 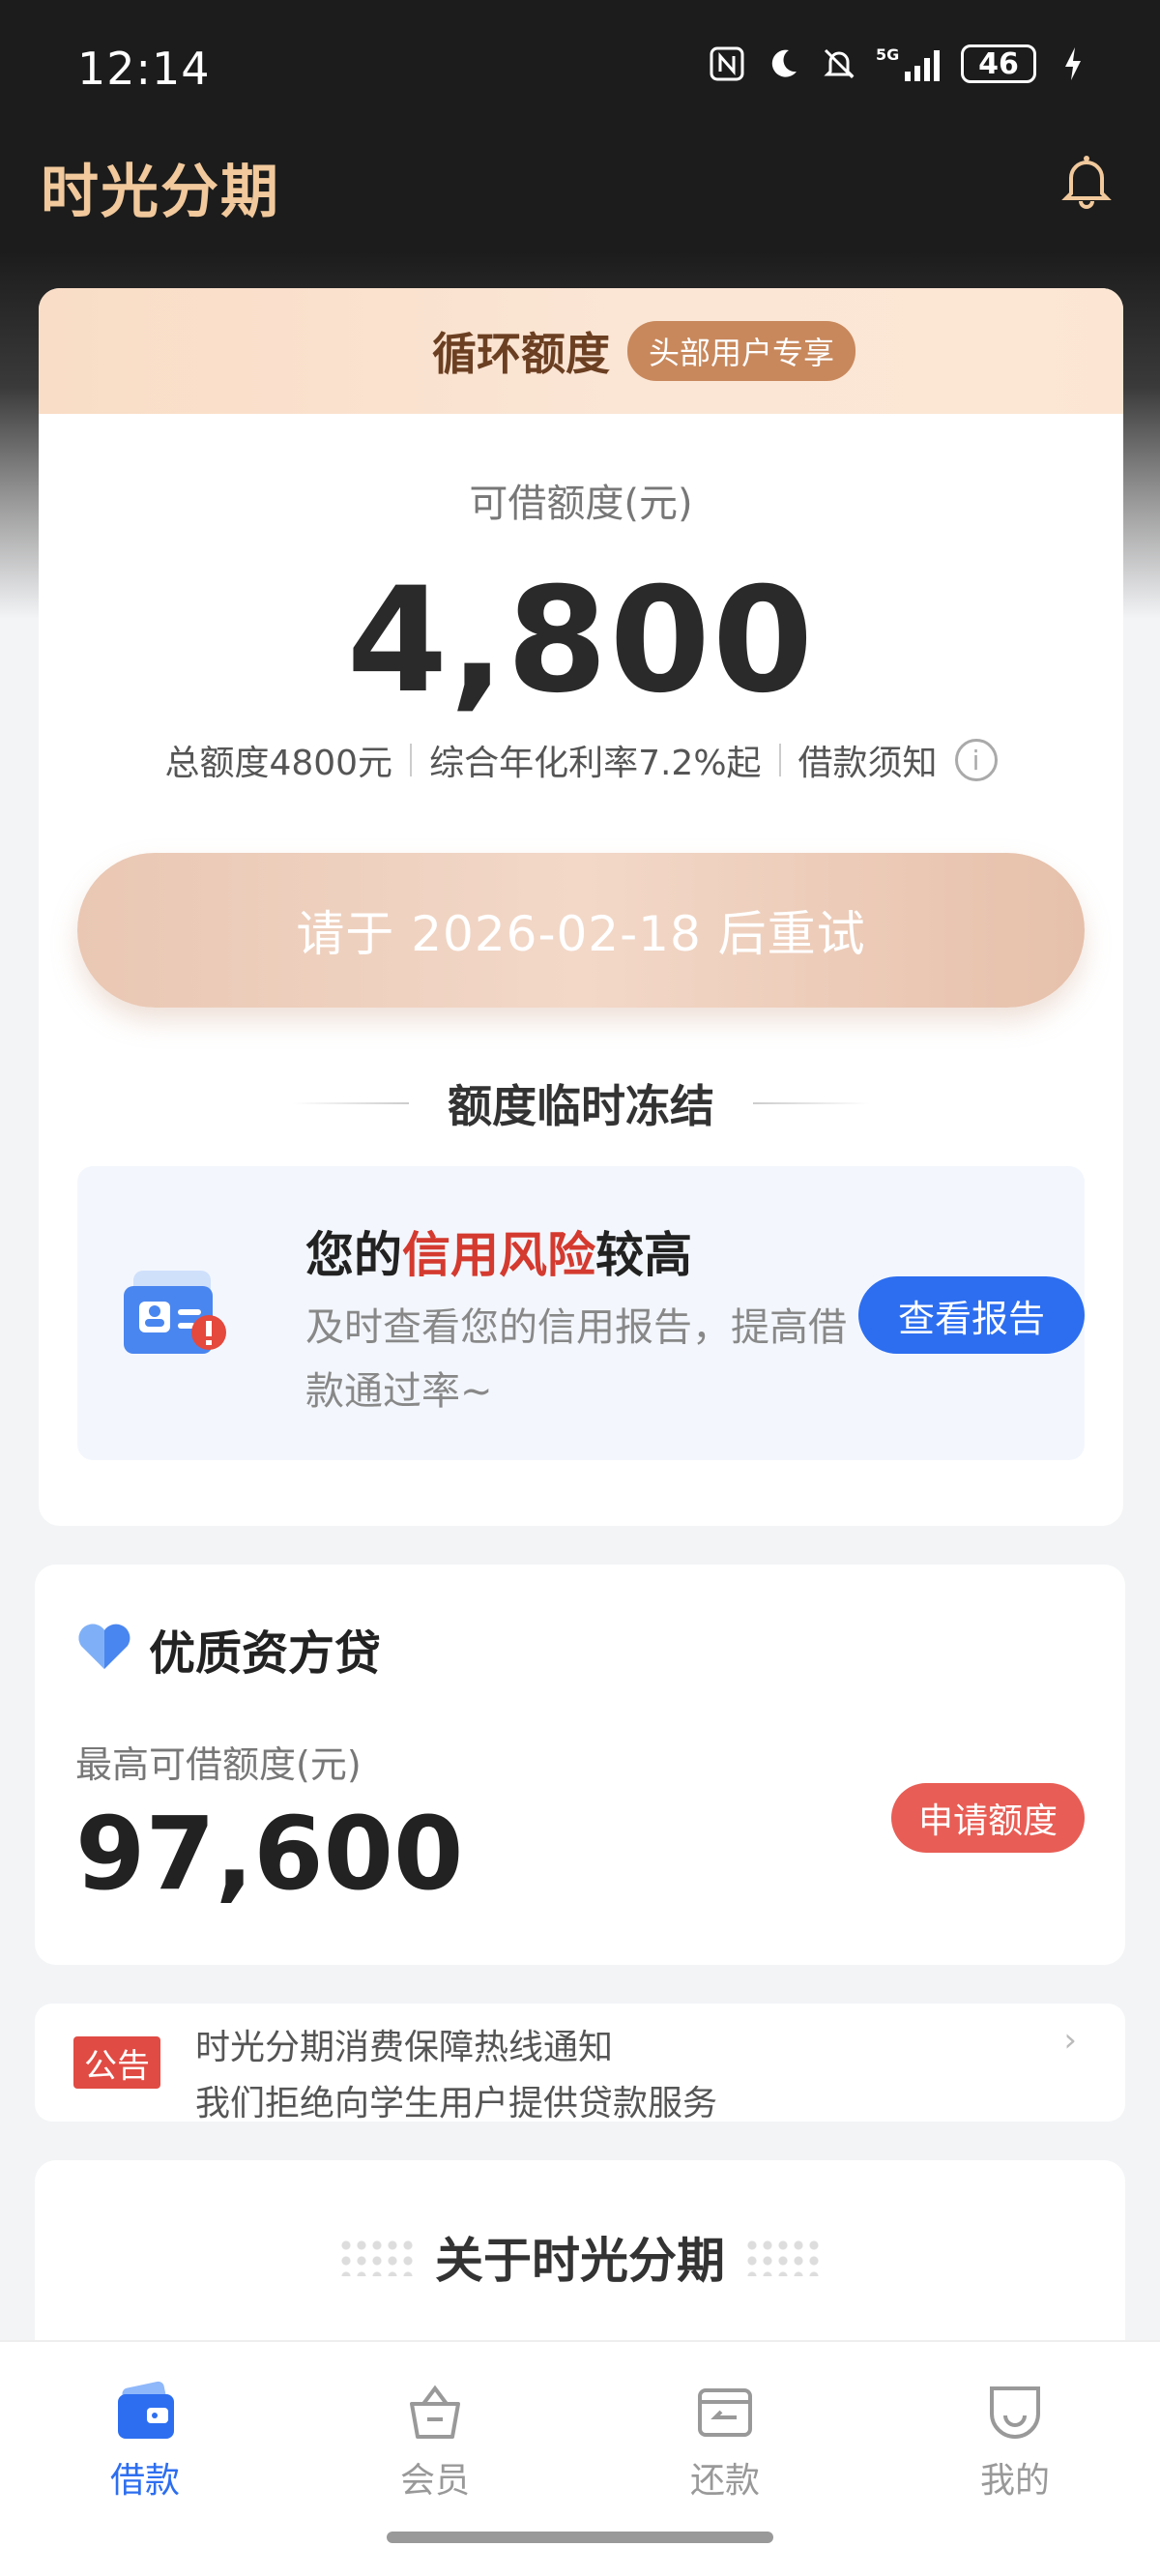 What do you see at coordinates (144, 69) in the screenshot?
I see `status-time: 12:14` at bounding box center [144, 69].